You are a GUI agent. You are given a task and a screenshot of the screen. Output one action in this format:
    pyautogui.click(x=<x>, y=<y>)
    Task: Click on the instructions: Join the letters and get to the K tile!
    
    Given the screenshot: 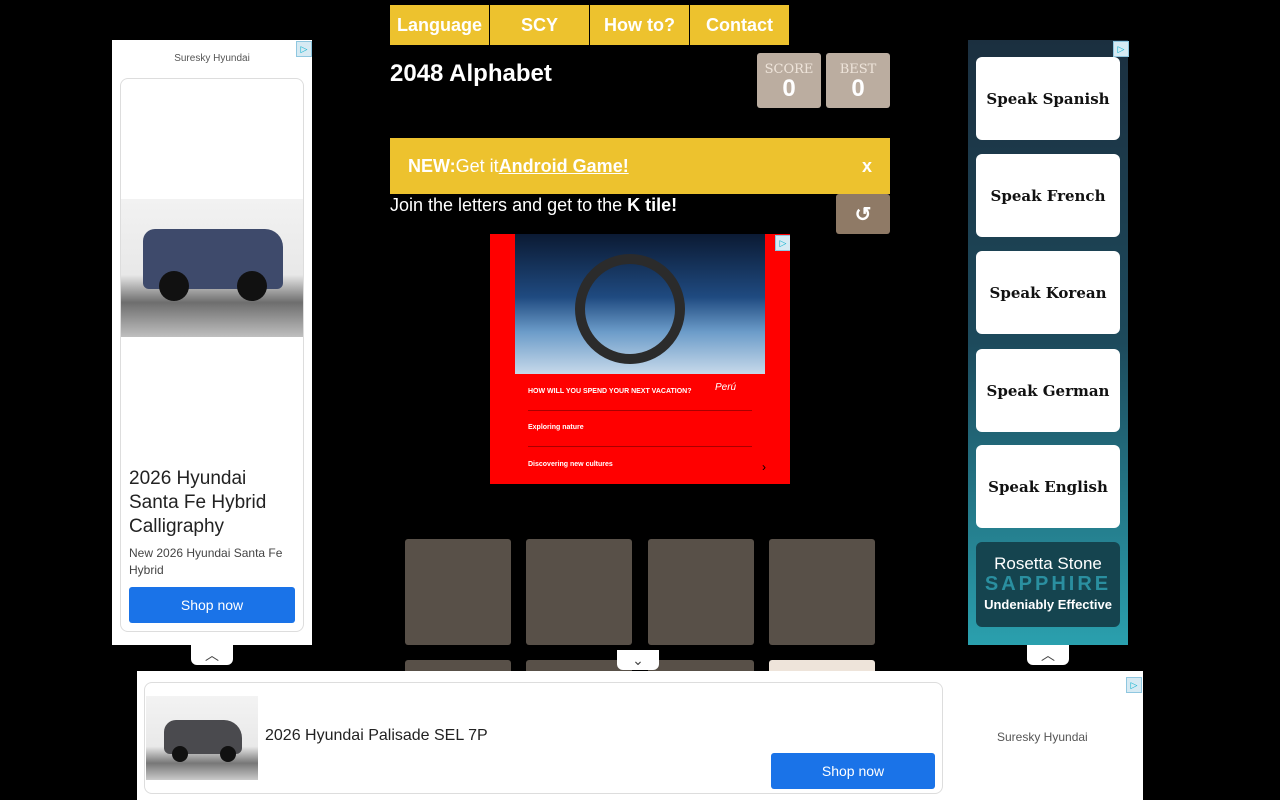 What is the action you would take?
    pyautogui.click(x=533, y=205)
    